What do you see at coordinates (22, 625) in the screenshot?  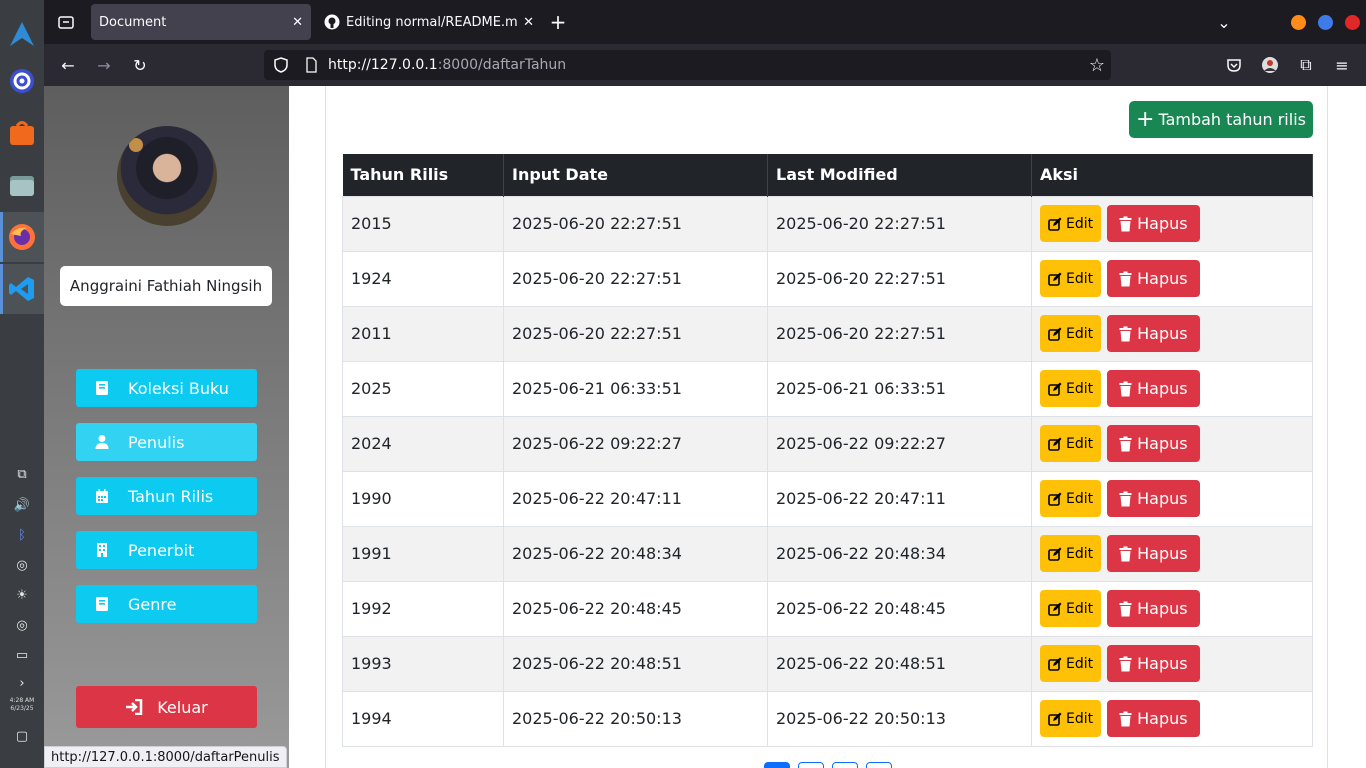 I see `vpn-icon: ◎` at bounding box center [22, 625].